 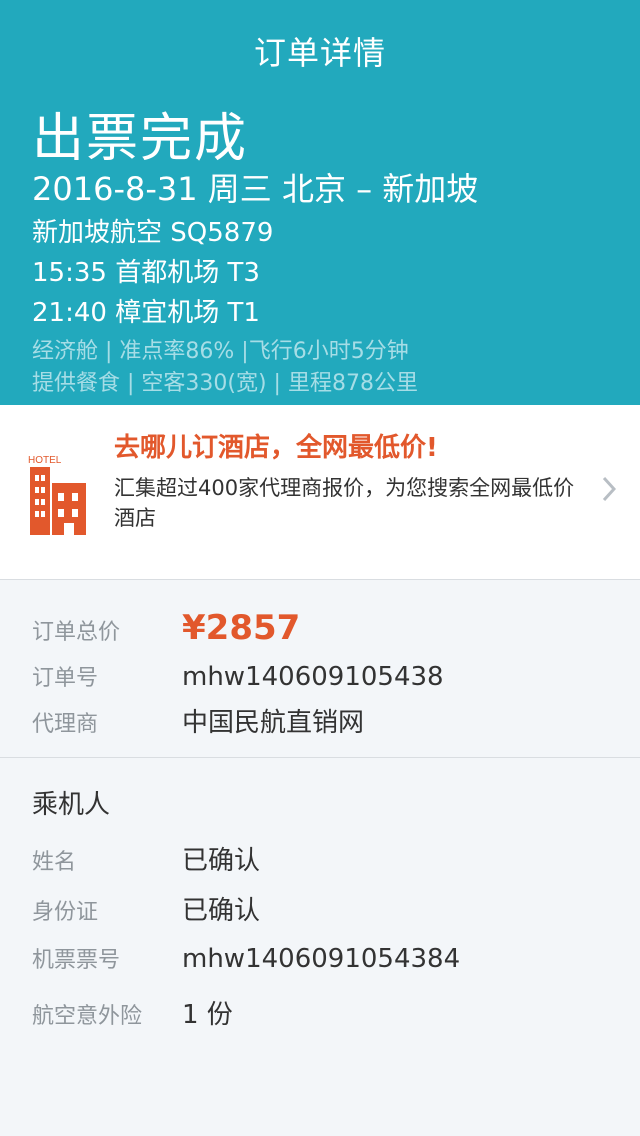 I want to click on passenger-id-row: 身份证 已确认, so click(x=146, y=908).